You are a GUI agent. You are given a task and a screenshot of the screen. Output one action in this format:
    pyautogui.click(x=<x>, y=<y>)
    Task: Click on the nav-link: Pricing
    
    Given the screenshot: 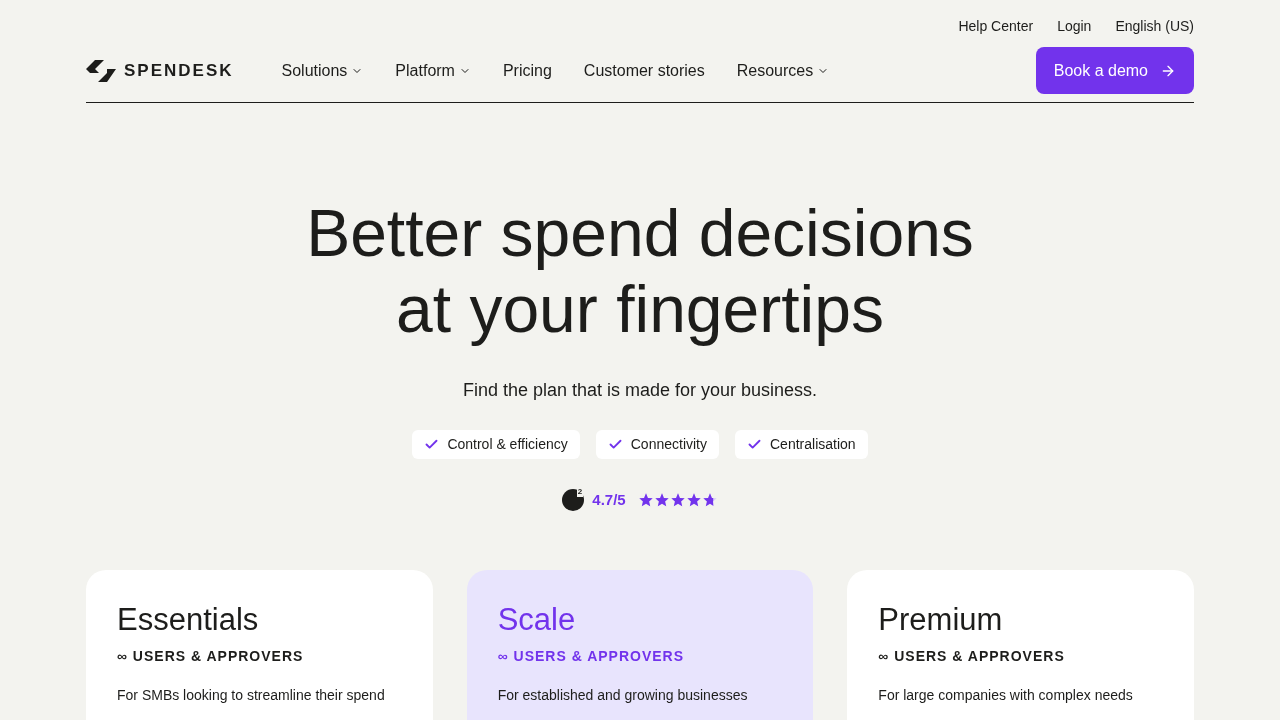 What is the action you would take?
    pyautogui.click(x=527, y=70)
    